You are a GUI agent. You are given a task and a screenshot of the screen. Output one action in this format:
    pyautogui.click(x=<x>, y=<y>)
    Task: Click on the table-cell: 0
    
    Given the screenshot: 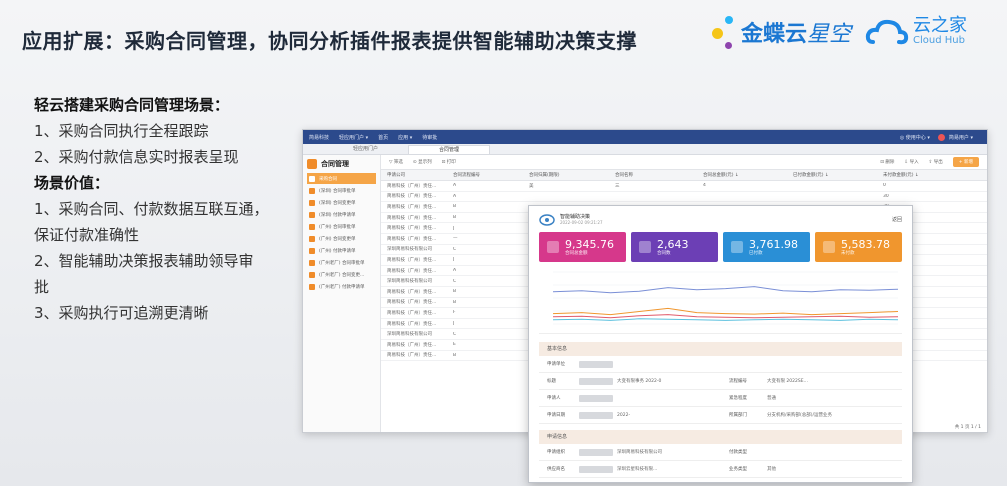 What is the action you would take?
    pyautogui.click(x=884, y=186)
    